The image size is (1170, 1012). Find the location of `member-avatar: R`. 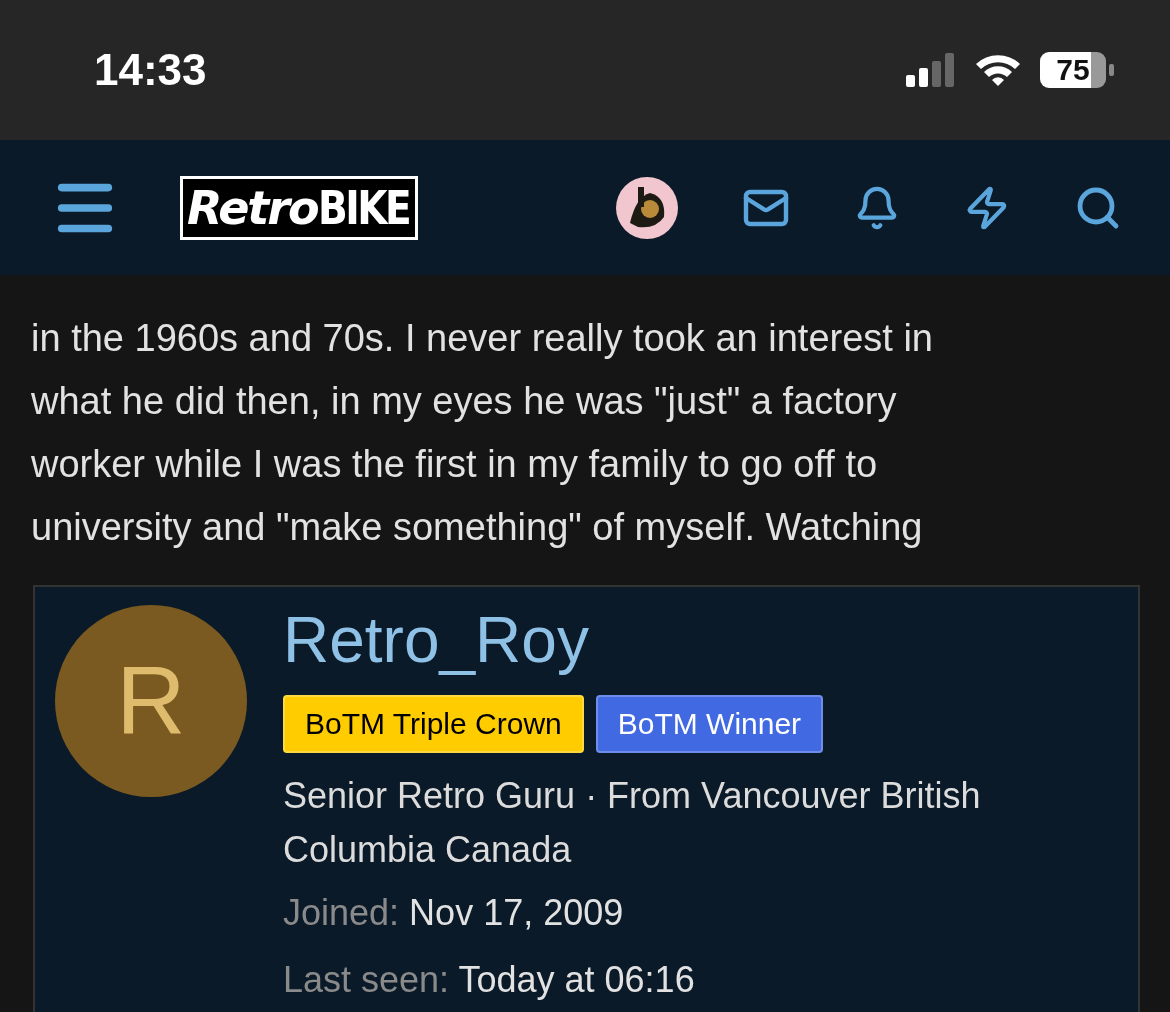

member-avatar: R is located at coordinates (151, 701).